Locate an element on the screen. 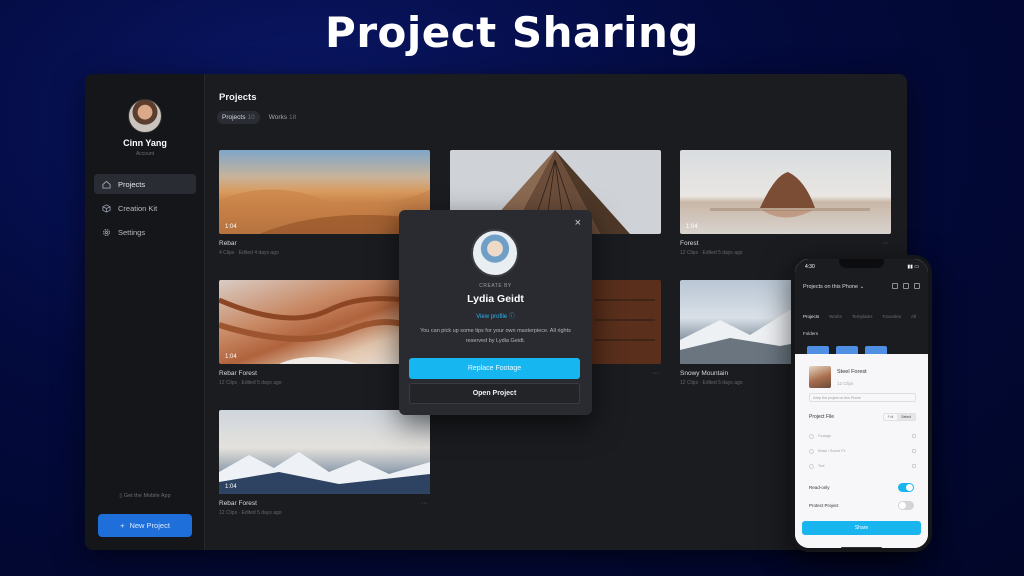 Image resolution: width=1024 pixels, height=576 pixels. phone-header-actions is located at coordinates (906, 286).